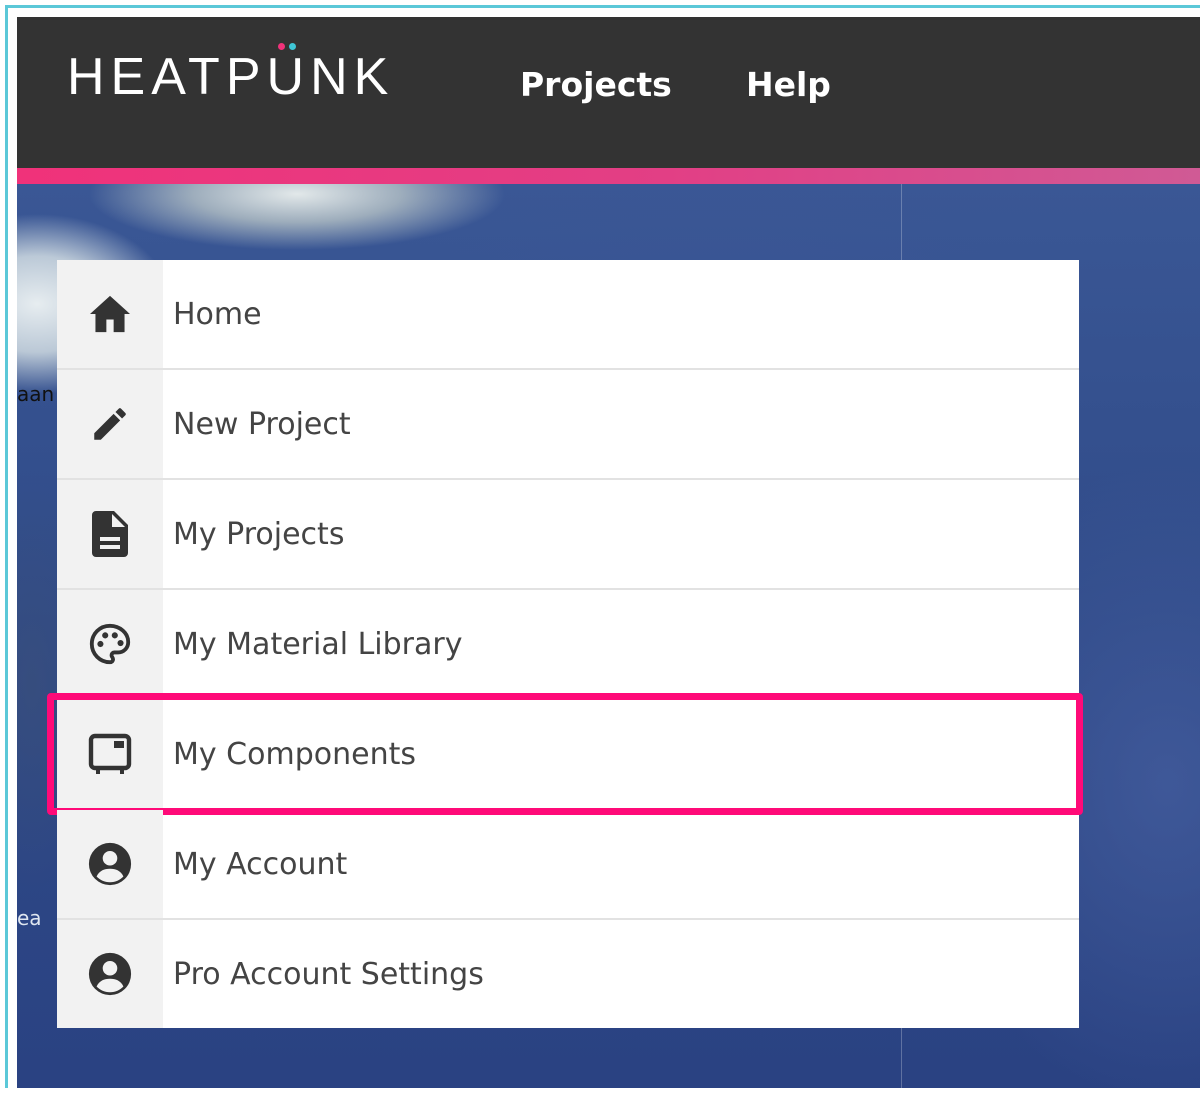  Describe the element at coordinates (230, 75) in the screenshot. I see `heatpunk-logo: HEATPU NK` at that location.